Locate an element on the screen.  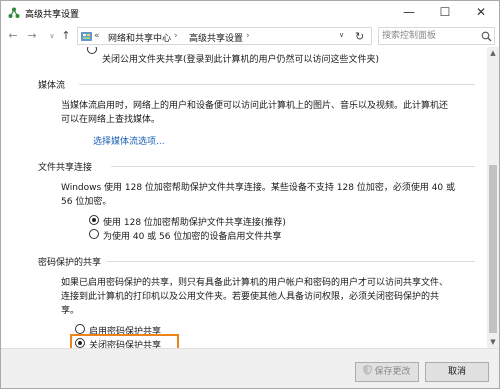
option-public-folder-off-label: 关闭公用文件夹共享(登录到此计算机的用户仍然可以访问这些文件夹) is located at coordinates (241, 60).